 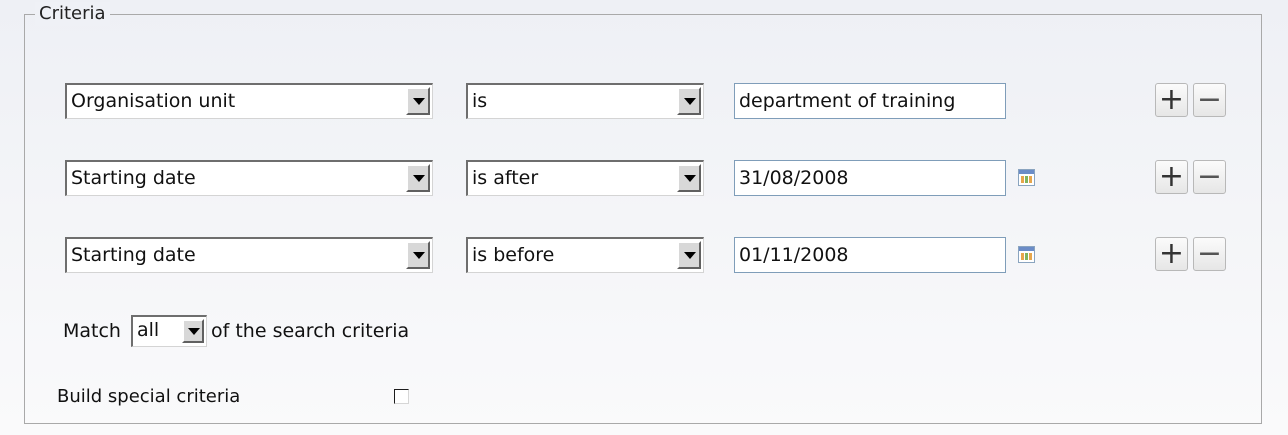 What do you see at coordinates (153, 101) in the screenshot?
I see `field-select-value: Organisation unit` at bounding box center [153, 101].